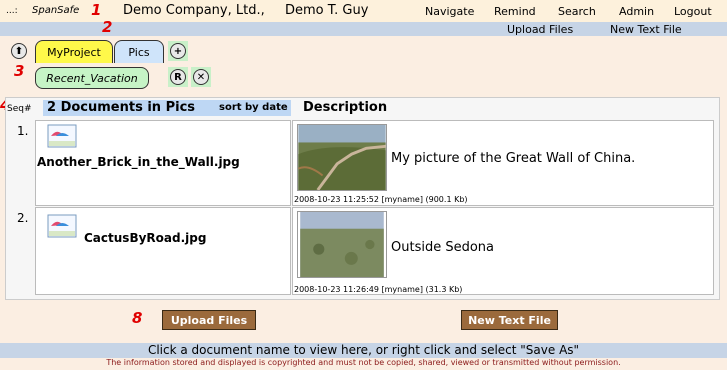 This screenshot has width=727, height=370. Describe the element at coordinates (19, 51) in the screenshot. I see `up-arrow-icon: ⬆` at that location.